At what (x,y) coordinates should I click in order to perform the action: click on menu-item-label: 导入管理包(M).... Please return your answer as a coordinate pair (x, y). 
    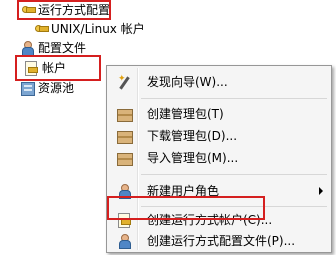
    Looking at the image, I should click on (193, 158).